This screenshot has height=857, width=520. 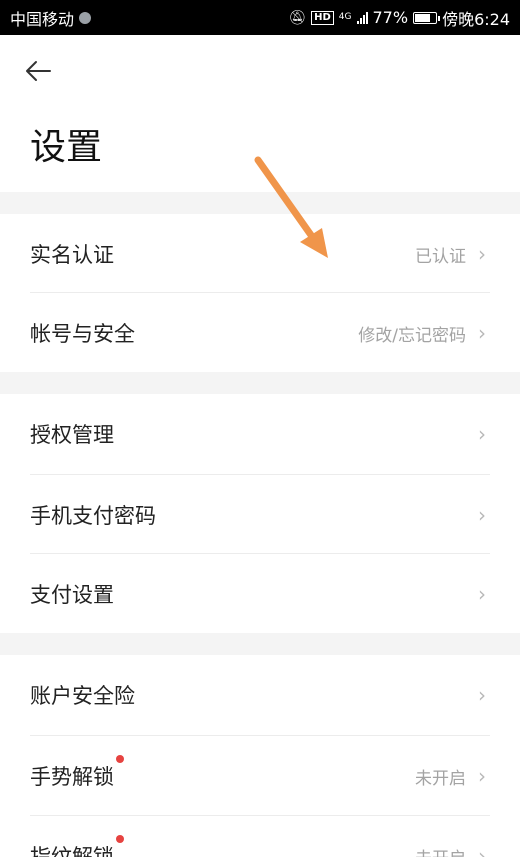 What do you see at coordinates (42, 19) in the screenshot?
I see `carrier-label: 中国移动` at bounding box center [42, 19].